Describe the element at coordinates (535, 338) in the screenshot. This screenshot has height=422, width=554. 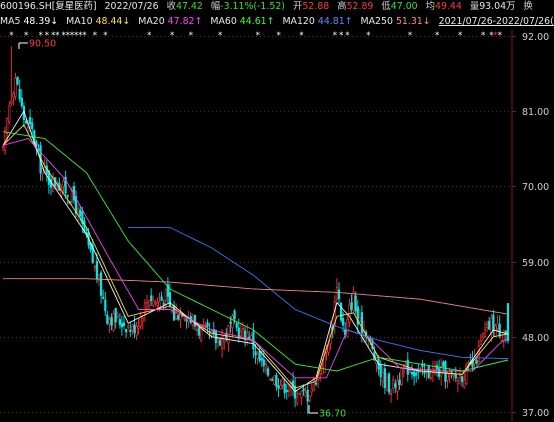
I see `y-tick-label: 48.00` at that location.